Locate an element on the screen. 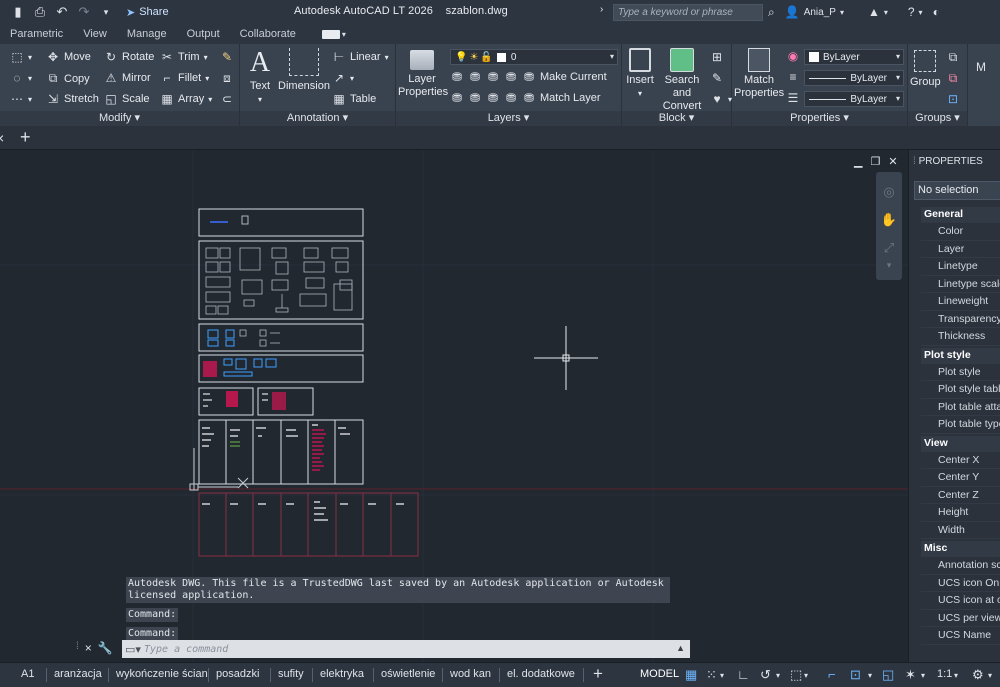 Image resolution: width=1000 pixels, height=687 pixels. pan-hand-icon: ✋ is located at coordinates (889, 220).